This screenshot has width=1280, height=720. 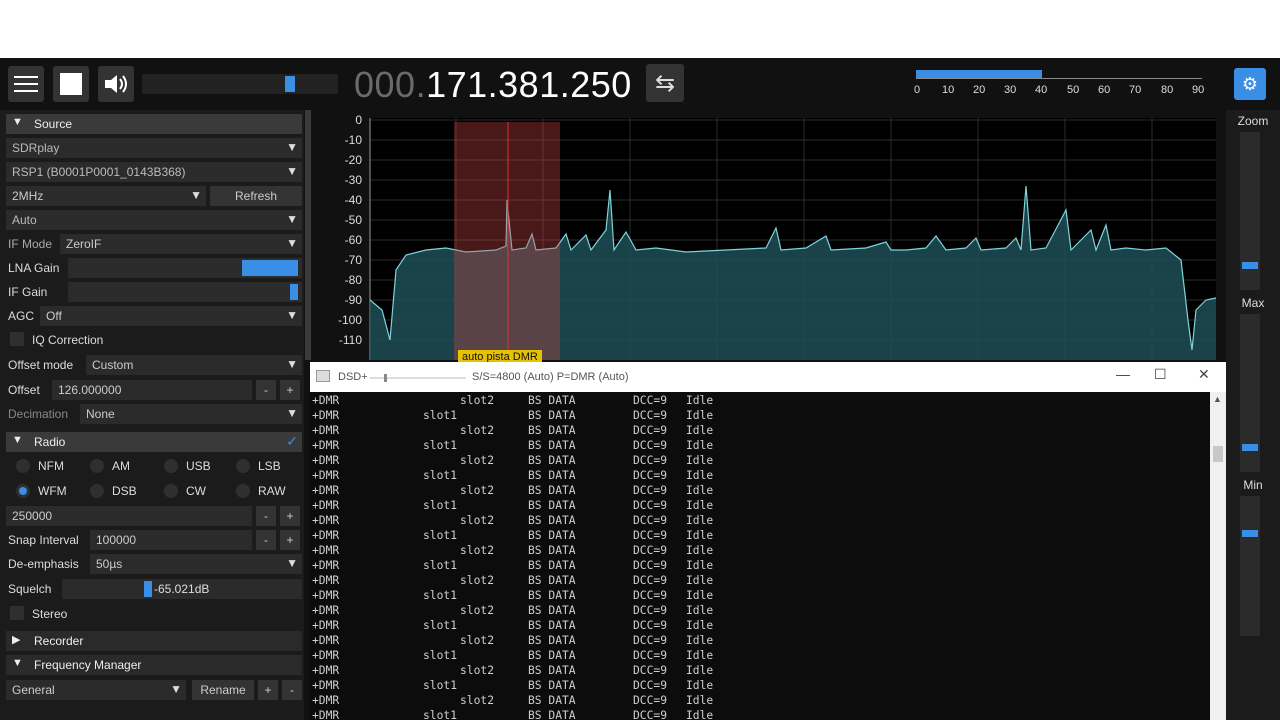 What do you see at coordinates (268, 690) in the screenshot?
I see `add-list-button: +` at bounding box center [268, 690].